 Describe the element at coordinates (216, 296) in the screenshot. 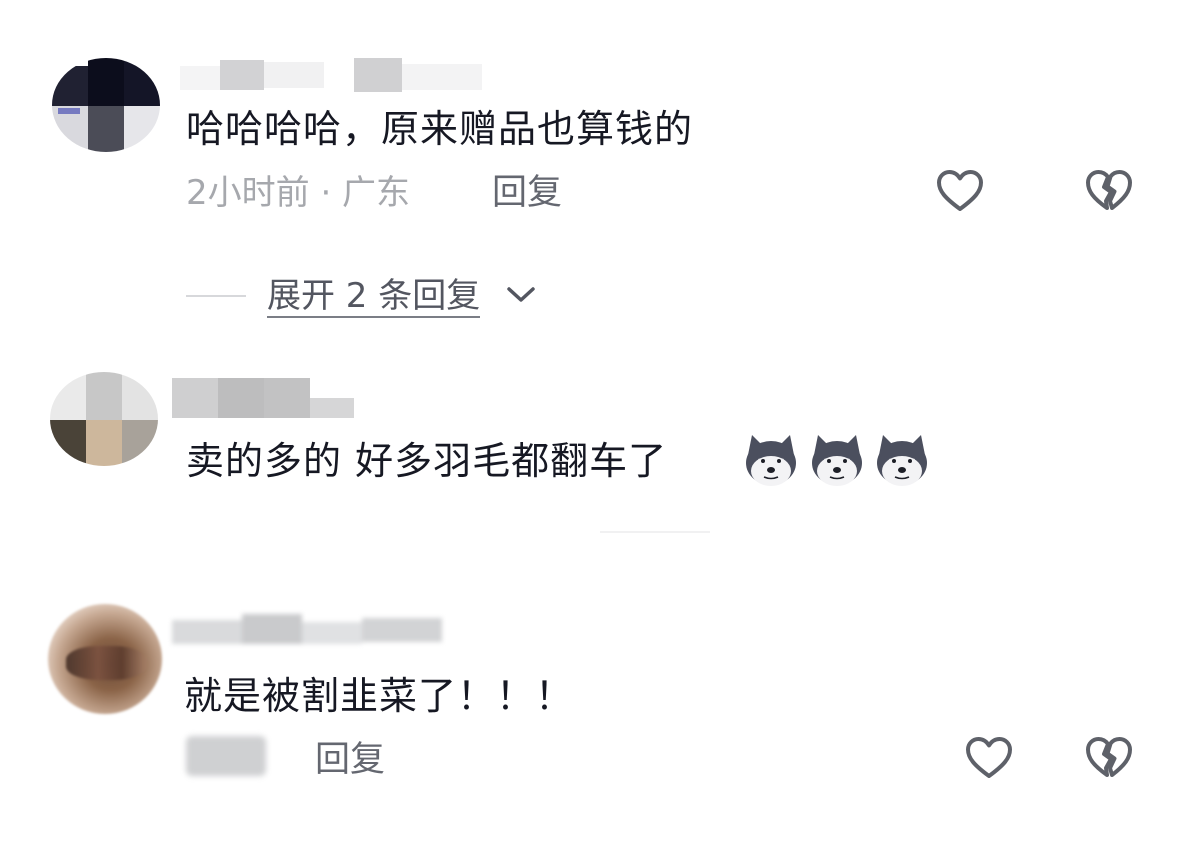

I see `expand-divider` at that location.